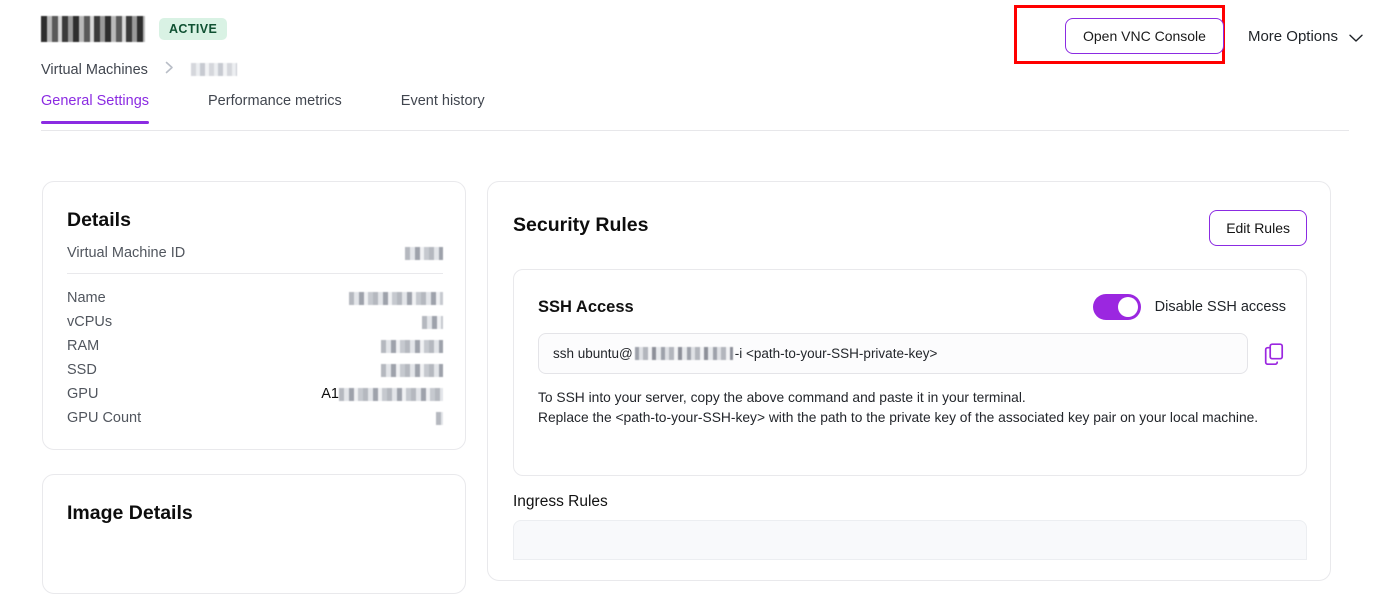 The height and width of the screenshot is (594, 1384). Describe the element at coordinates (86, 298) in the screenshot. I see `detail-label: Name` at that location.